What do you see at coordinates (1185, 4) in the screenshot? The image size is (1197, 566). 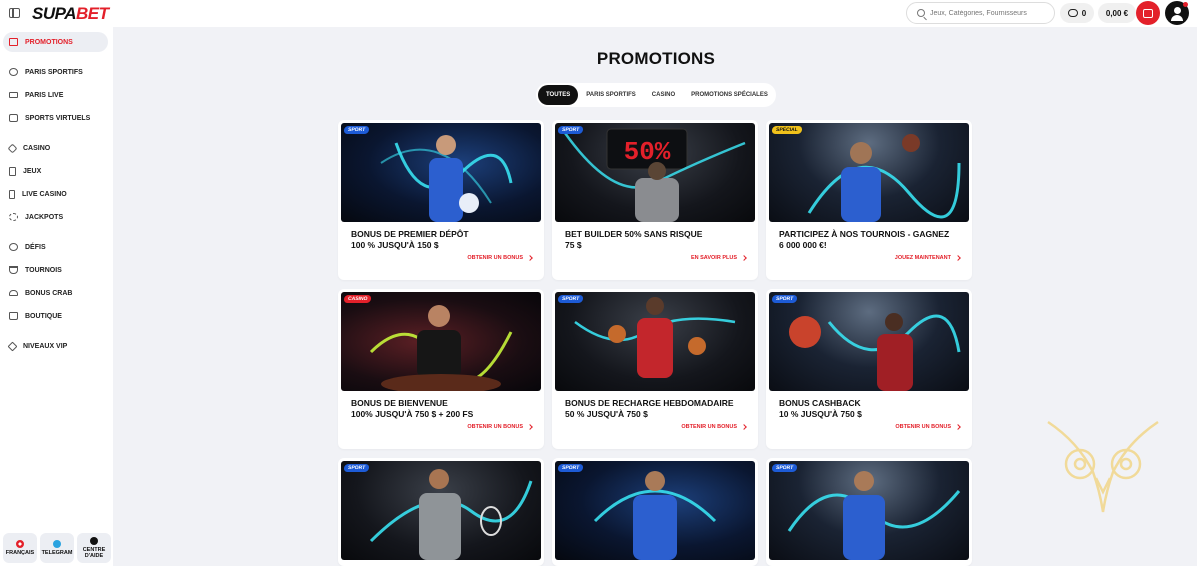 I see `notification-dot` at bounding box center [1185, 4].